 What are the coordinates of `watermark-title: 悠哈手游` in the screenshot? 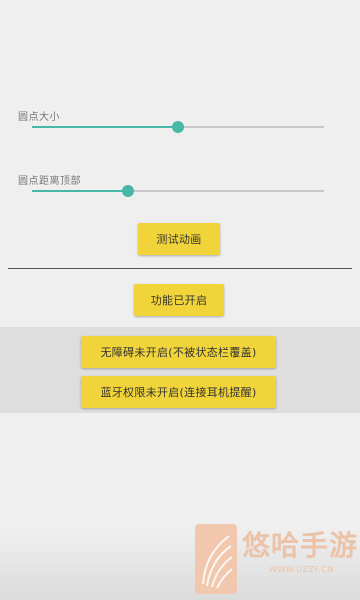 It's located at (300, 545).